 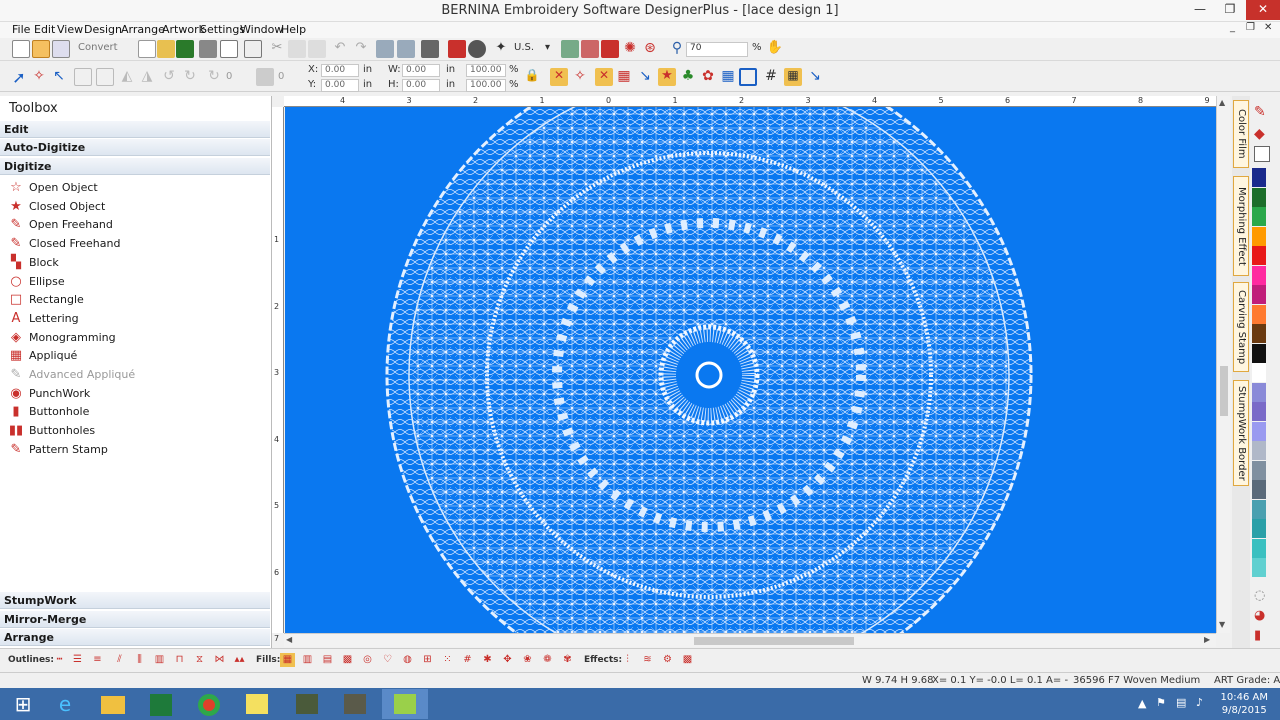 I want to click on outline-satin-icon: ⫽, so click(x=119, y=660).